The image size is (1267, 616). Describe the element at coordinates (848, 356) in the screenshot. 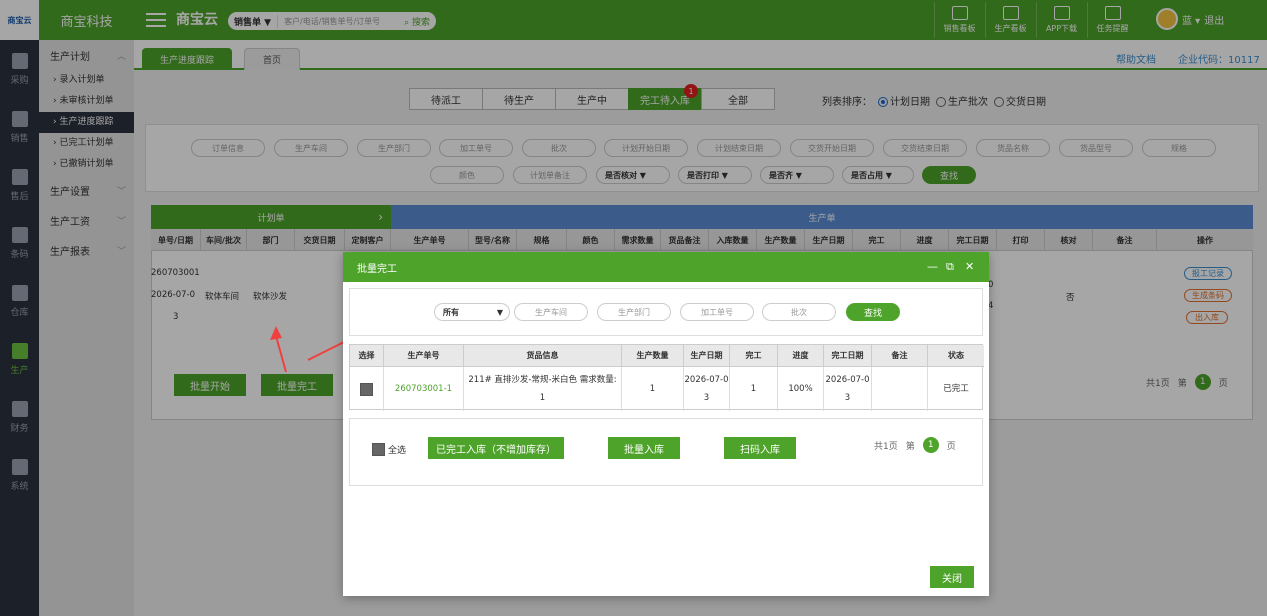

I see `mcol-done-date: 完工日期` at that location.